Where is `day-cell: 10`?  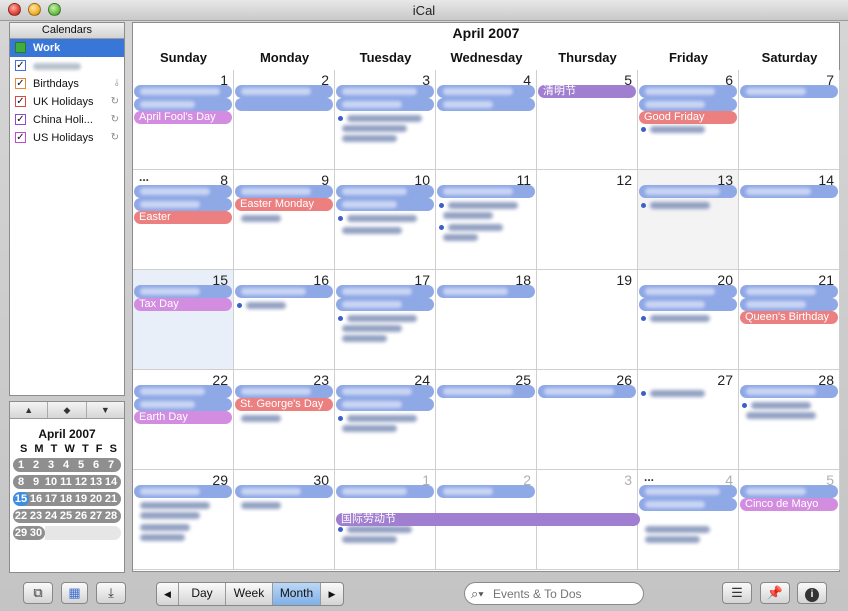 day-cell: 10 is located at coordinates (385, 220).